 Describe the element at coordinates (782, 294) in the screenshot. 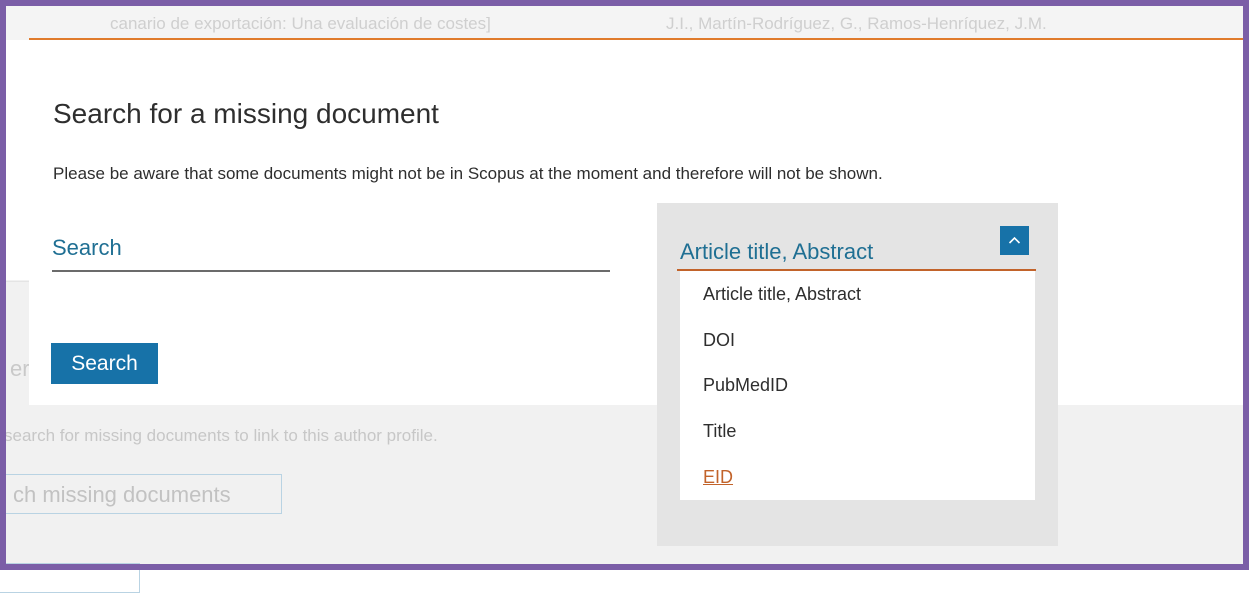

I see `dropdown-option-article-title-abstract: Article title, Abstract` at that location.